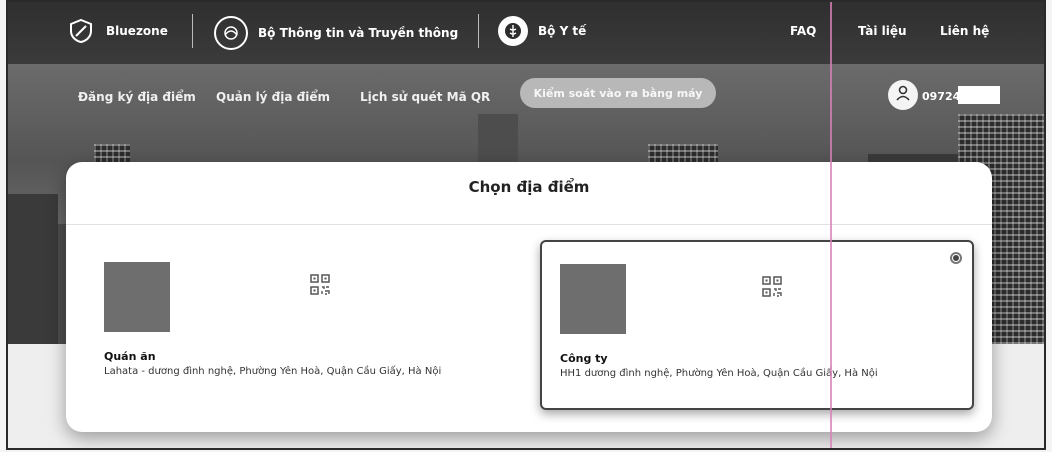 The image size is (1052, 452). I want to click on shield-icon, so click(81, 31).